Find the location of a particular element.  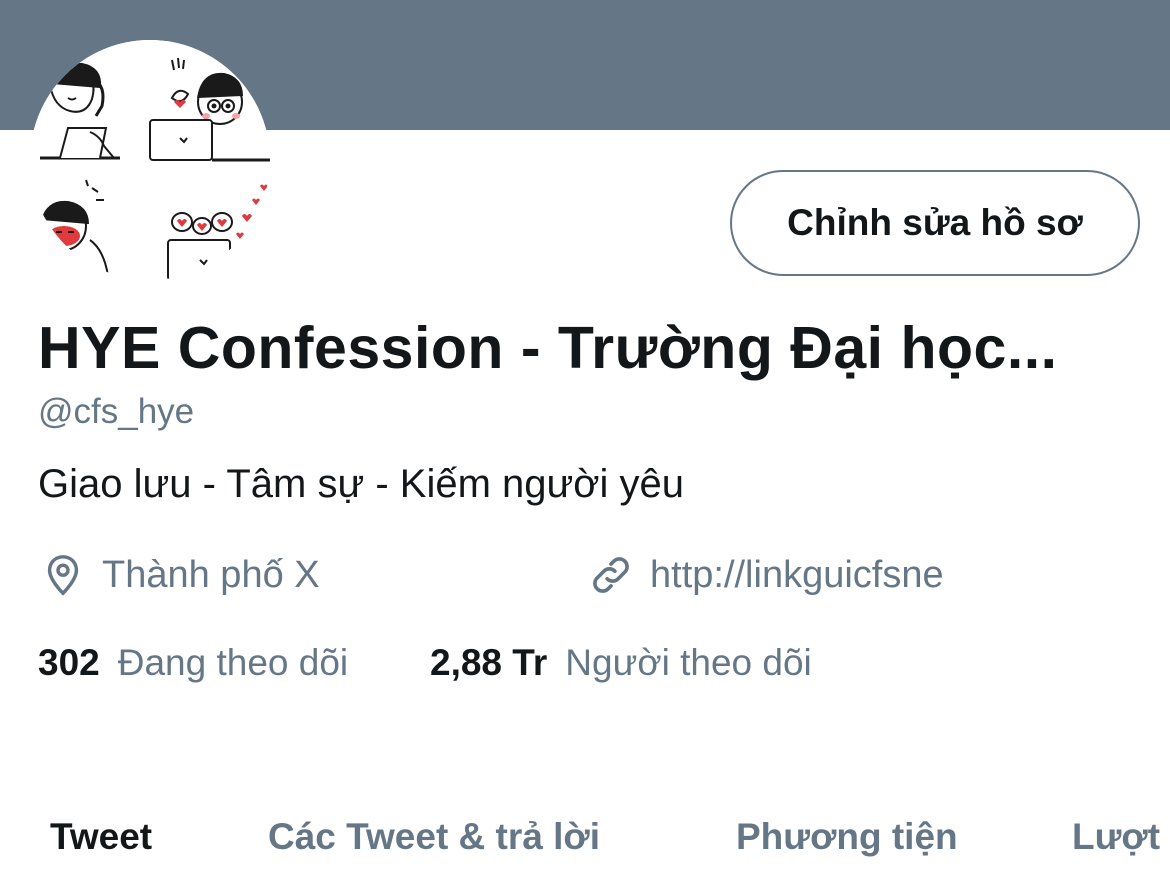

profile-location: Thành phố X is located at coordinates (180, 575).